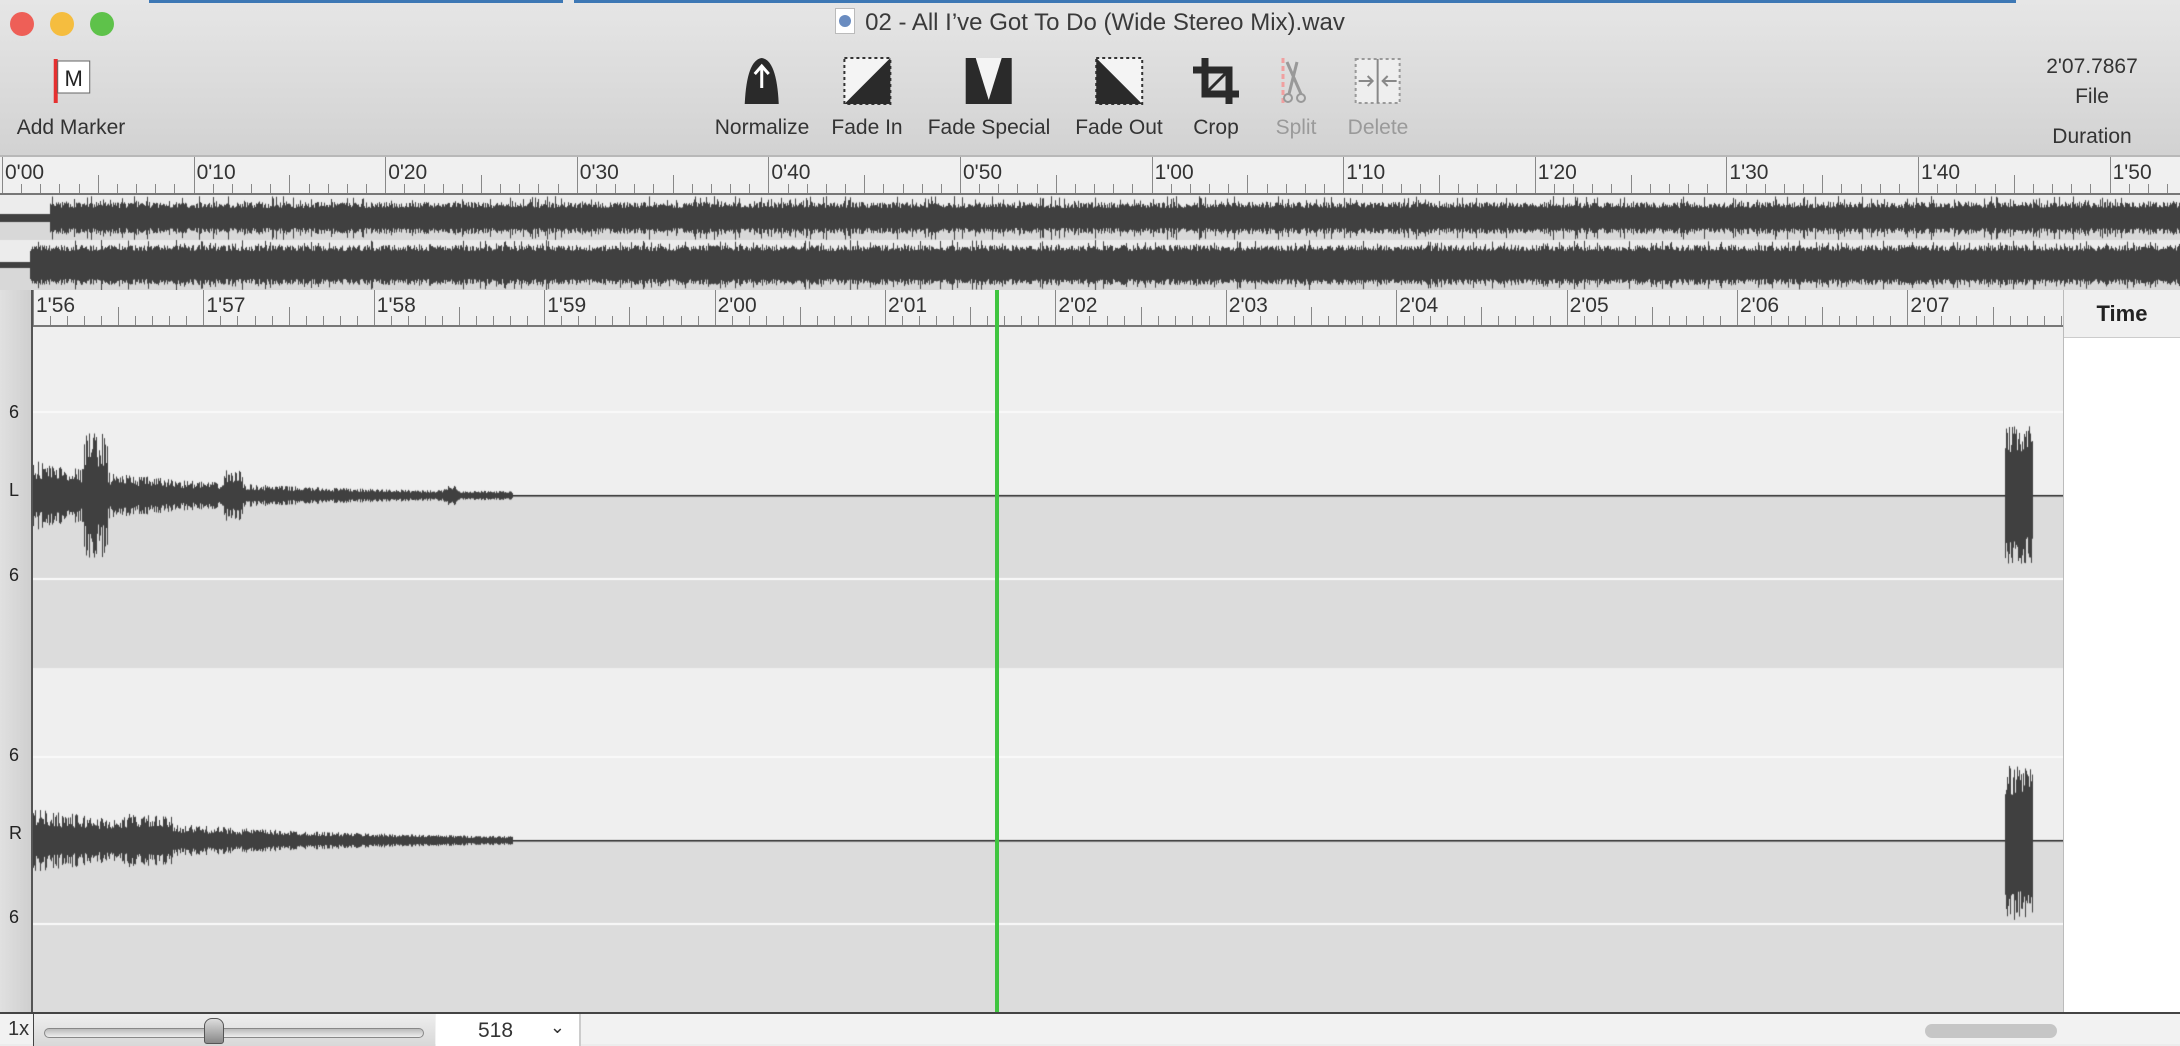  Describe the element at coordinates (983, 172) in the screenshot. I see `ruler-label: 0'50` at that location.